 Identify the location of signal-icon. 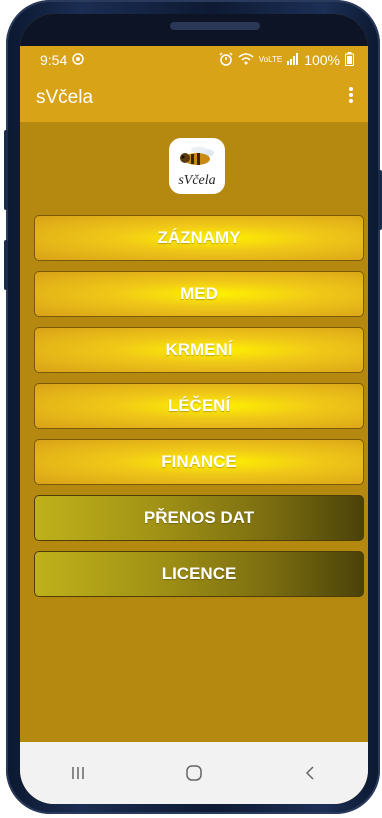
(293, 60).